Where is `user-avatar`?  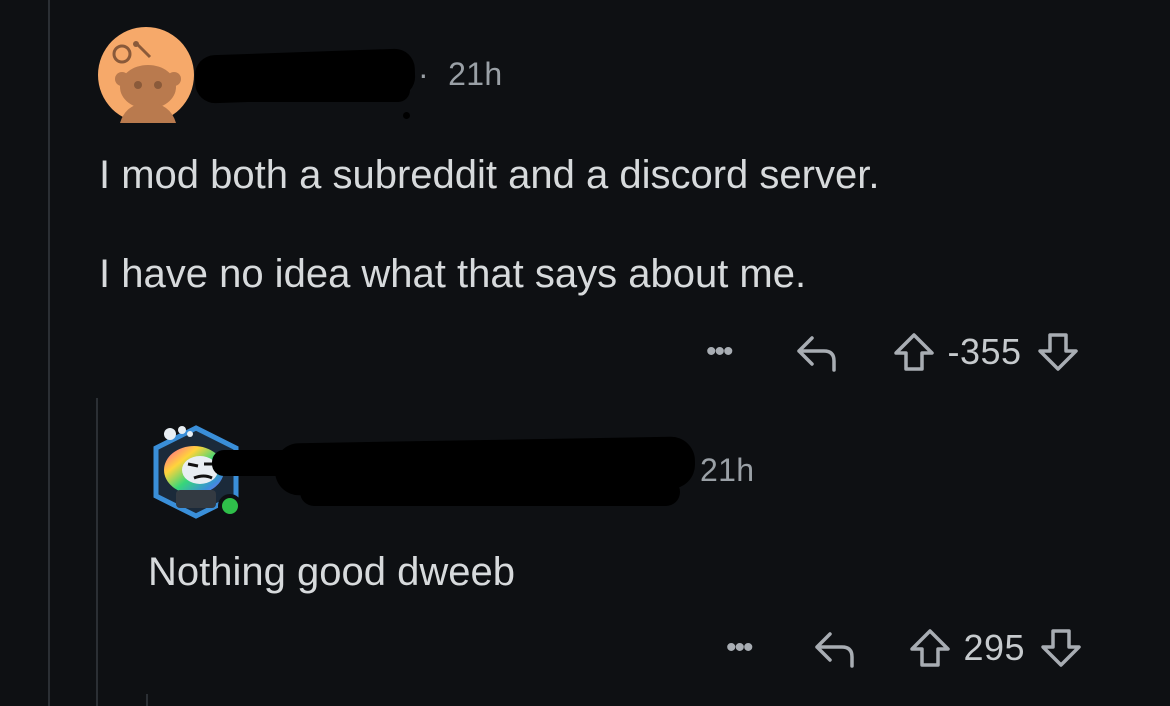 user-avatar is located at coordinates (146, 75).